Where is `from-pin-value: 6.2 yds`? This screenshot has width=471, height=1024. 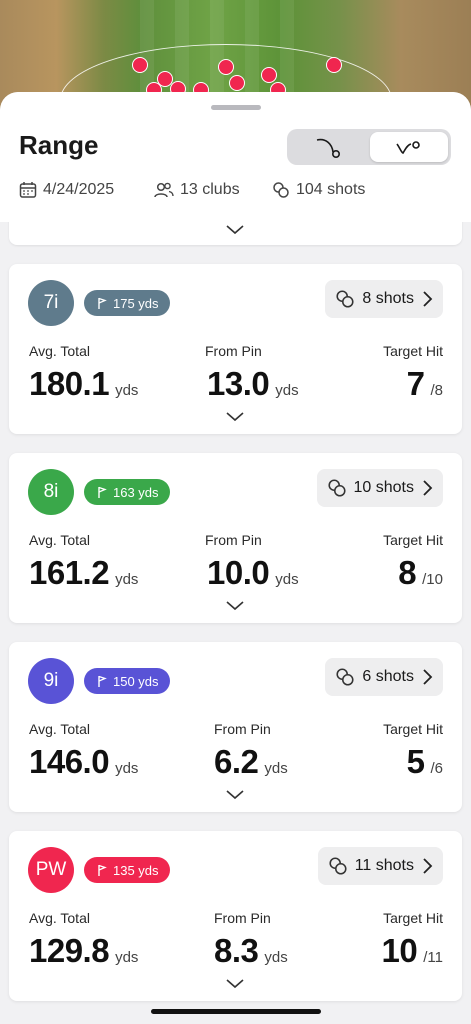 from-pin-value: 6.2 yds is located at coordinates (251, 762).